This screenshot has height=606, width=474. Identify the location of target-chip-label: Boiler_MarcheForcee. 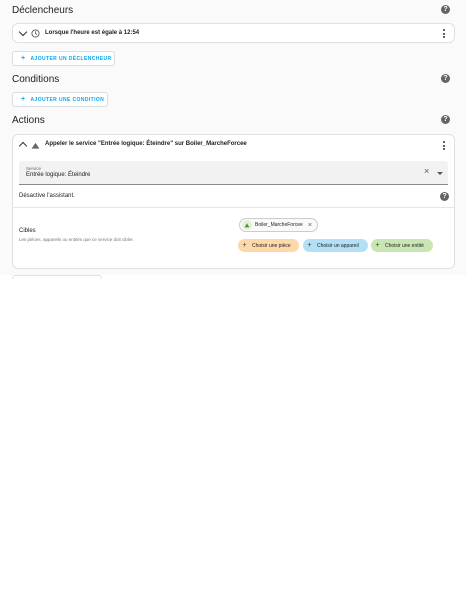
(279, 225).